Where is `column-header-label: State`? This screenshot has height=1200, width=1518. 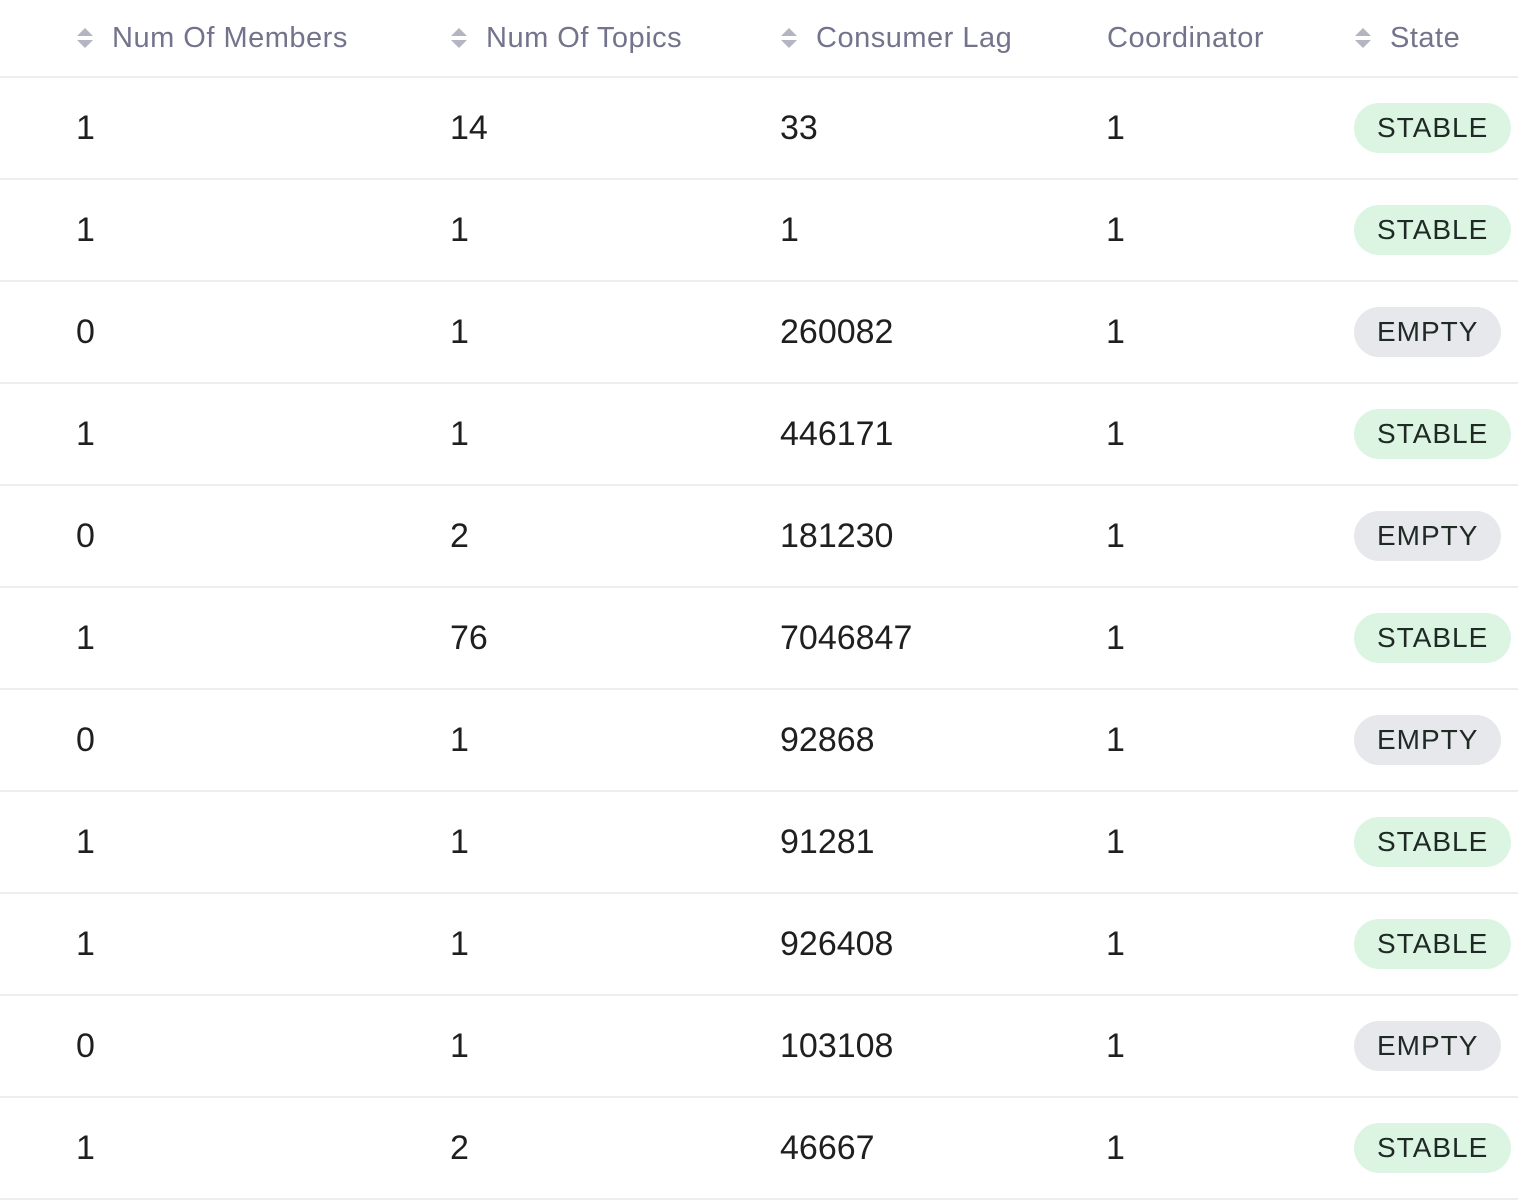 column-header-label: State is located at coordinates (1425, 37).